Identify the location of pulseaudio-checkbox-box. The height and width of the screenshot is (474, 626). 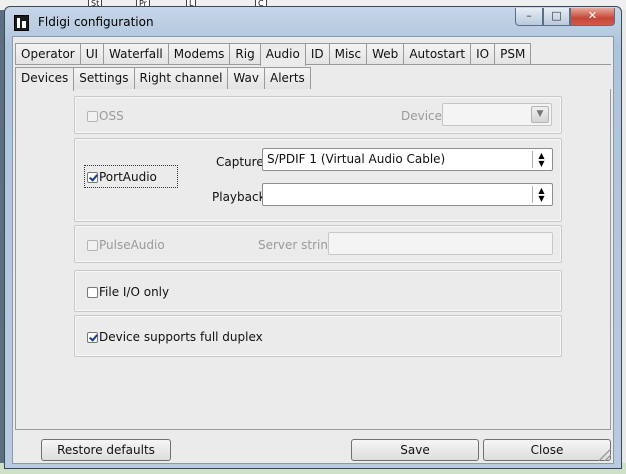
(92, 245).